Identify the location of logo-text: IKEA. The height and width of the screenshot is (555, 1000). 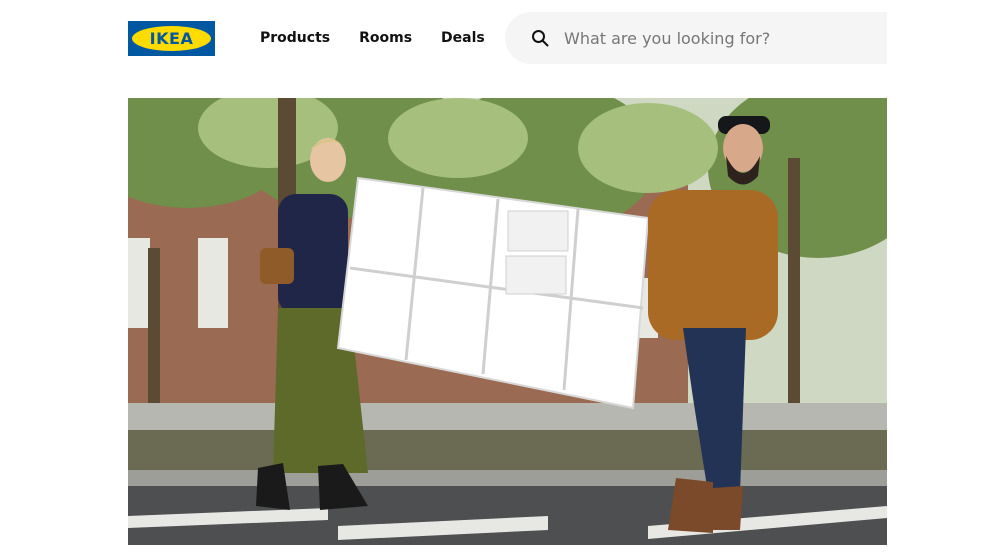
(171, 38).